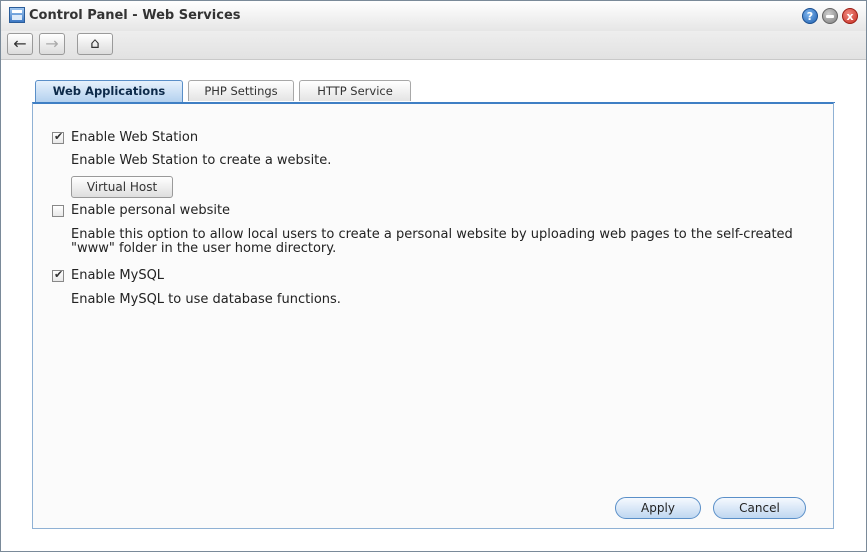  I want to click on tab-php-settings: PHP Settings, so click(241, 90).